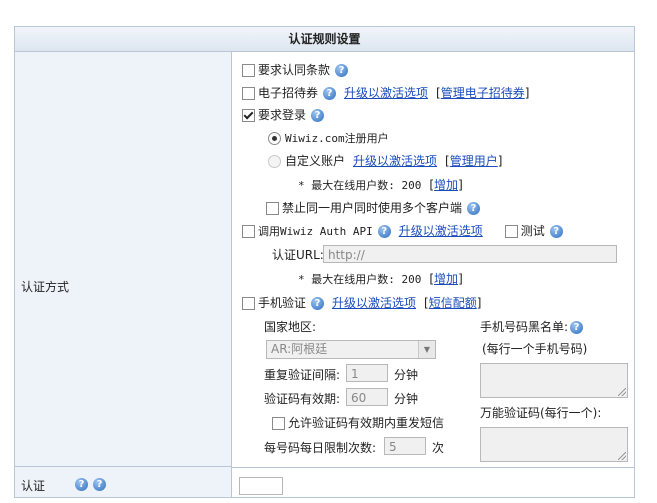 Image resolution: width=657 pixels, height=503 pixels. What do you see at coordinates (511, 231) in the screenshot?
I see `test-checkbox` at bounding box center [511, 231].